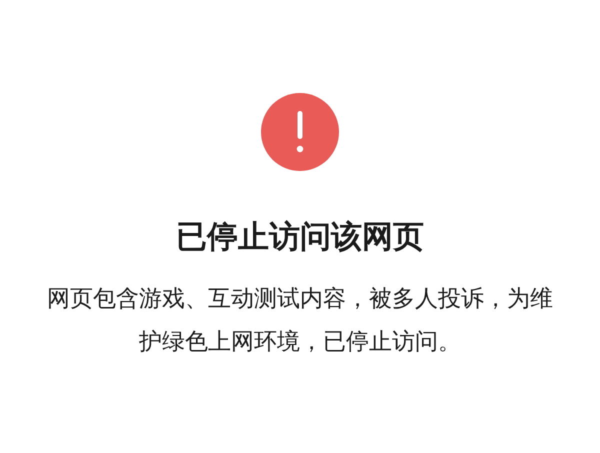  What do you see at coordinates (300, 321) in the screenshot?
I see `message-text: 网页包含游戏、互动测试内容，被多人投诉，为维护绿色上网环境，已停止访问。` at bounding box center [300, 321].